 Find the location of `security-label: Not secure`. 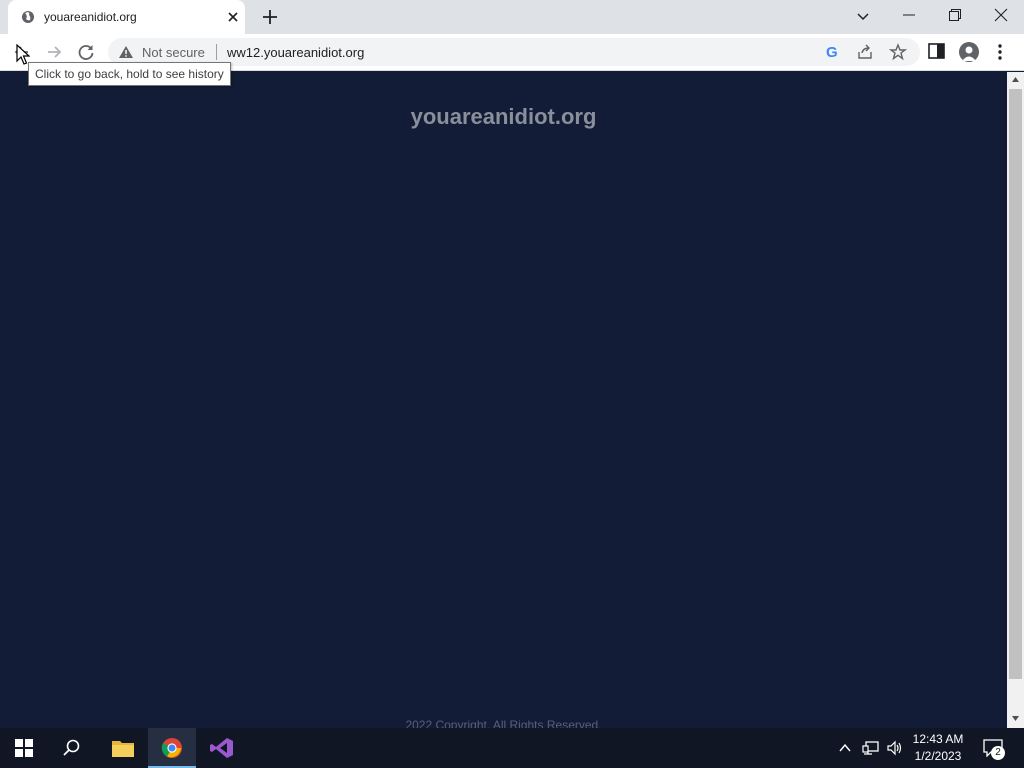

security-label: Not secure is located at coordinates (173, 52).